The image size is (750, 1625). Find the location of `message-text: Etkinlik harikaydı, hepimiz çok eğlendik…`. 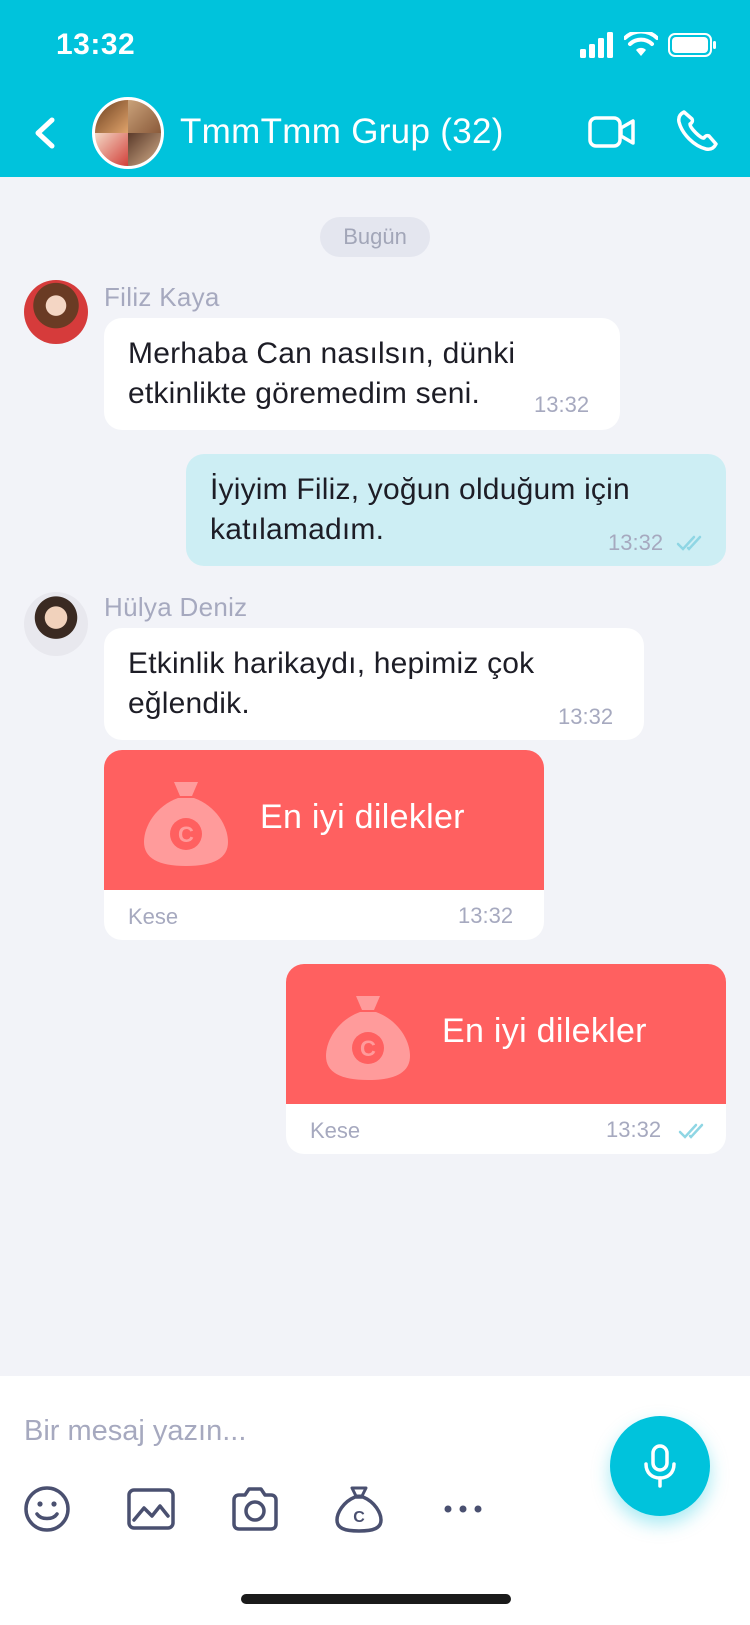

message-text: Etkinlik harikaydı, hepimiz çok eğlendik… is located at coordinates (331, 683).